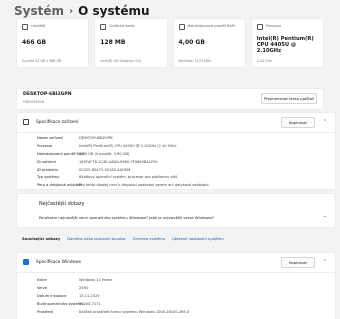 This screenshot has width=340, height=319. What do you see at coordinates (114, 11) in the screenshot?
I see `page-title: O systému` at bounding box center [114, 11].